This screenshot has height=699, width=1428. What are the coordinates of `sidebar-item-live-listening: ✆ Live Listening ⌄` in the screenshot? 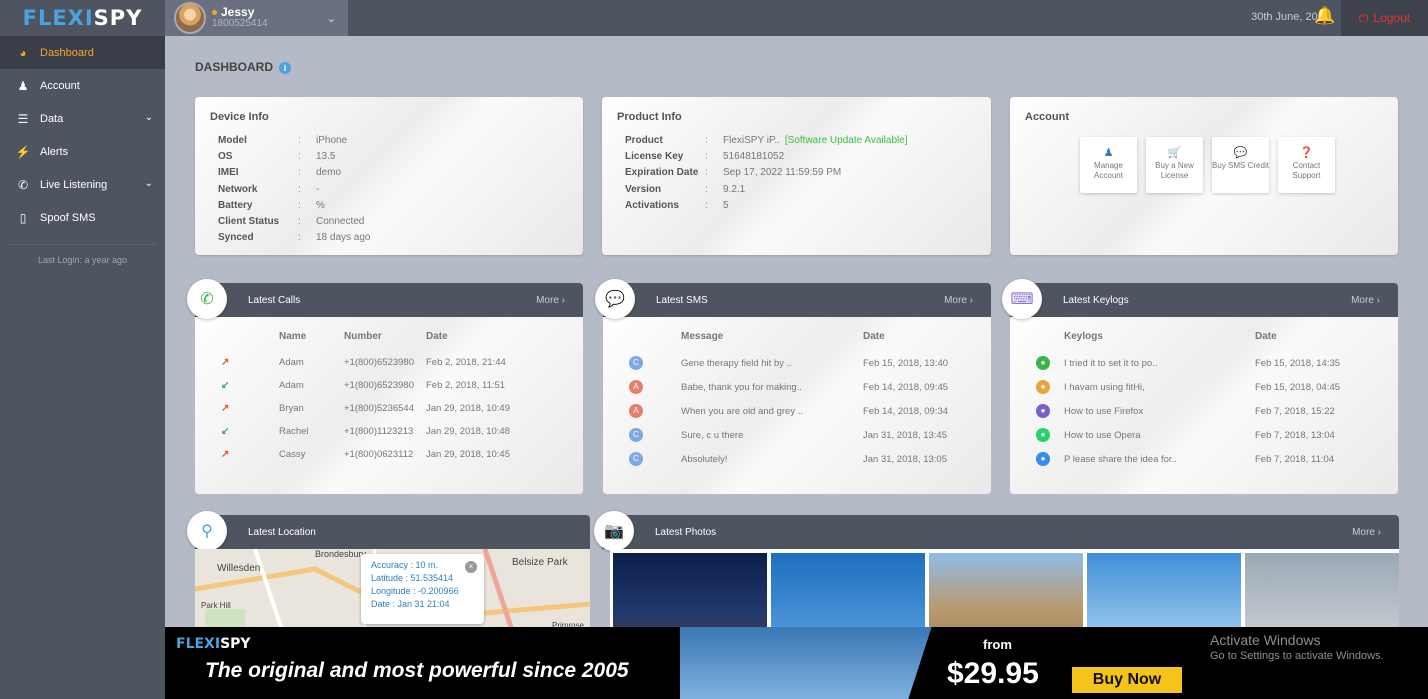 It's located at (82, 184).